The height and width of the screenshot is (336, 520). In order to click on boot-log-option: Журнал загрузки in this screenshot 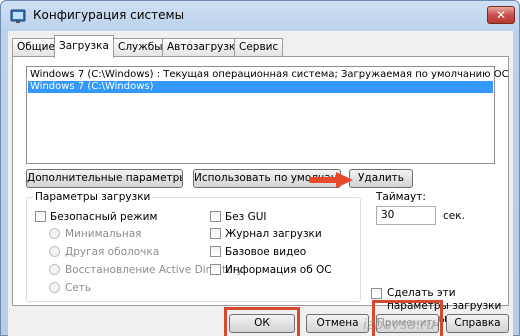, I will do `click(266, 234)`.